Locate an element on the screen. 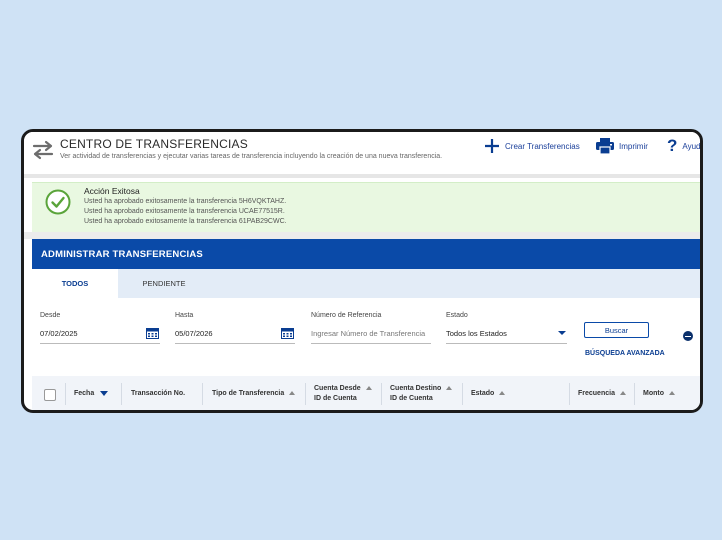 This screenshot has height=540, width=722. column-tipo: Tipo de Transferencia is located at coordinates (254, 394).